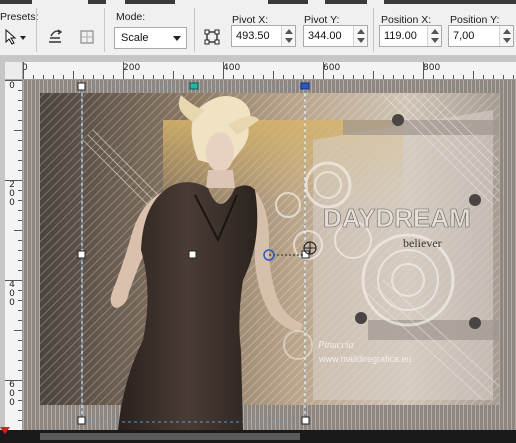  I want to click on transform-button, so click(212, 37).